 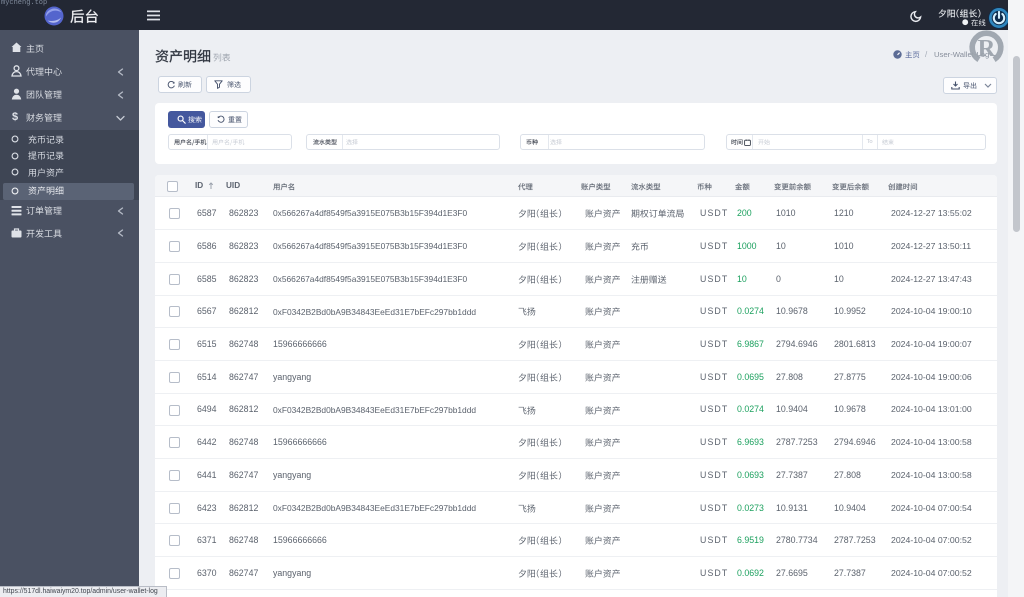 I want to click on svg-text: R, so click(x=987, y=48).